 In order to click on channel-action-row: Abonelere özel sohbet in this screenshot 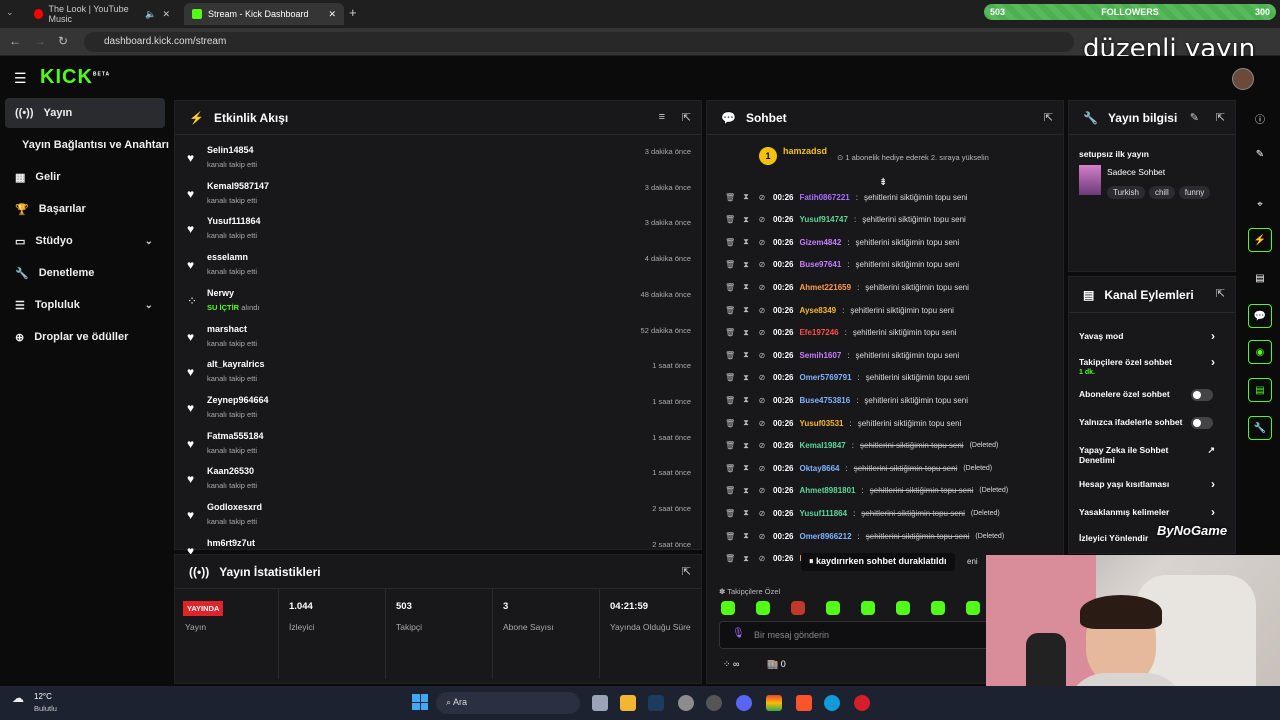, I will do `click(1152, 398)`.